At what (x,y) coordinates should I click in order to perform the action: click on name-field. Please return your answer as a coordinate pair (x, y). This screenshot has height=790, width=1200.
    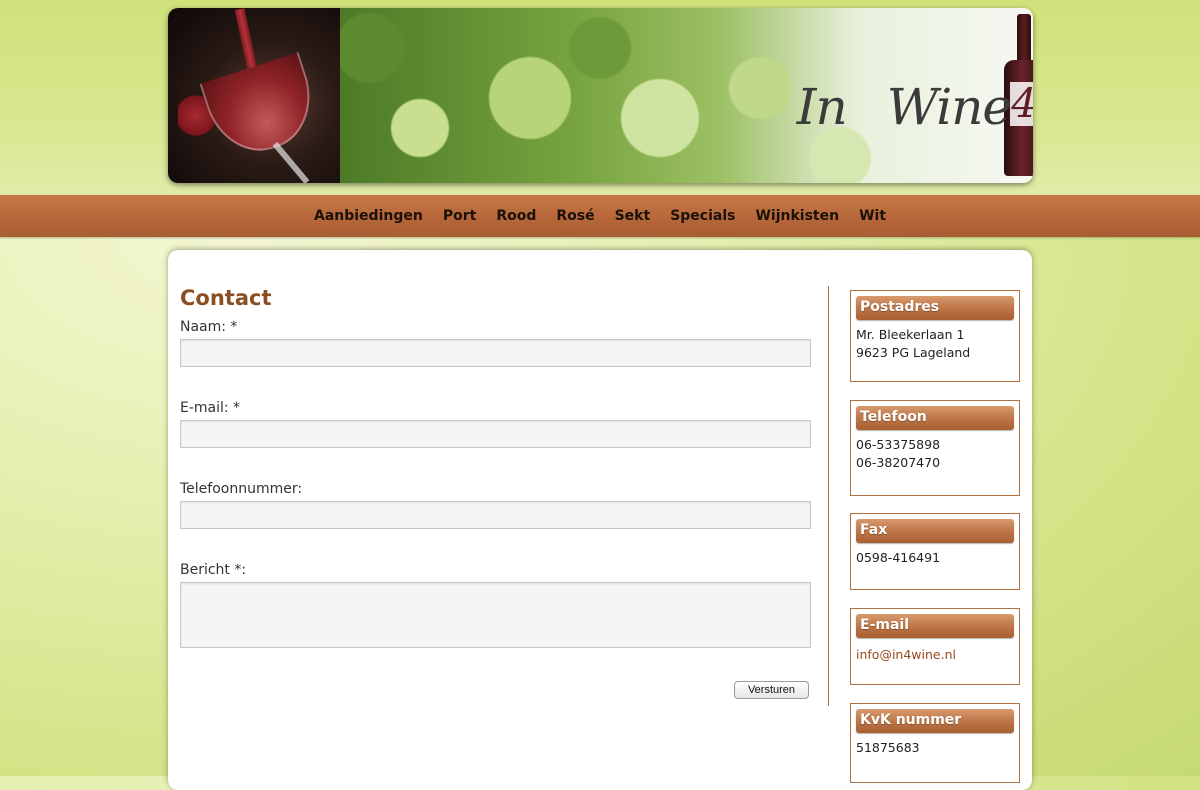
    Looking at the image, I should click on (495, 353).